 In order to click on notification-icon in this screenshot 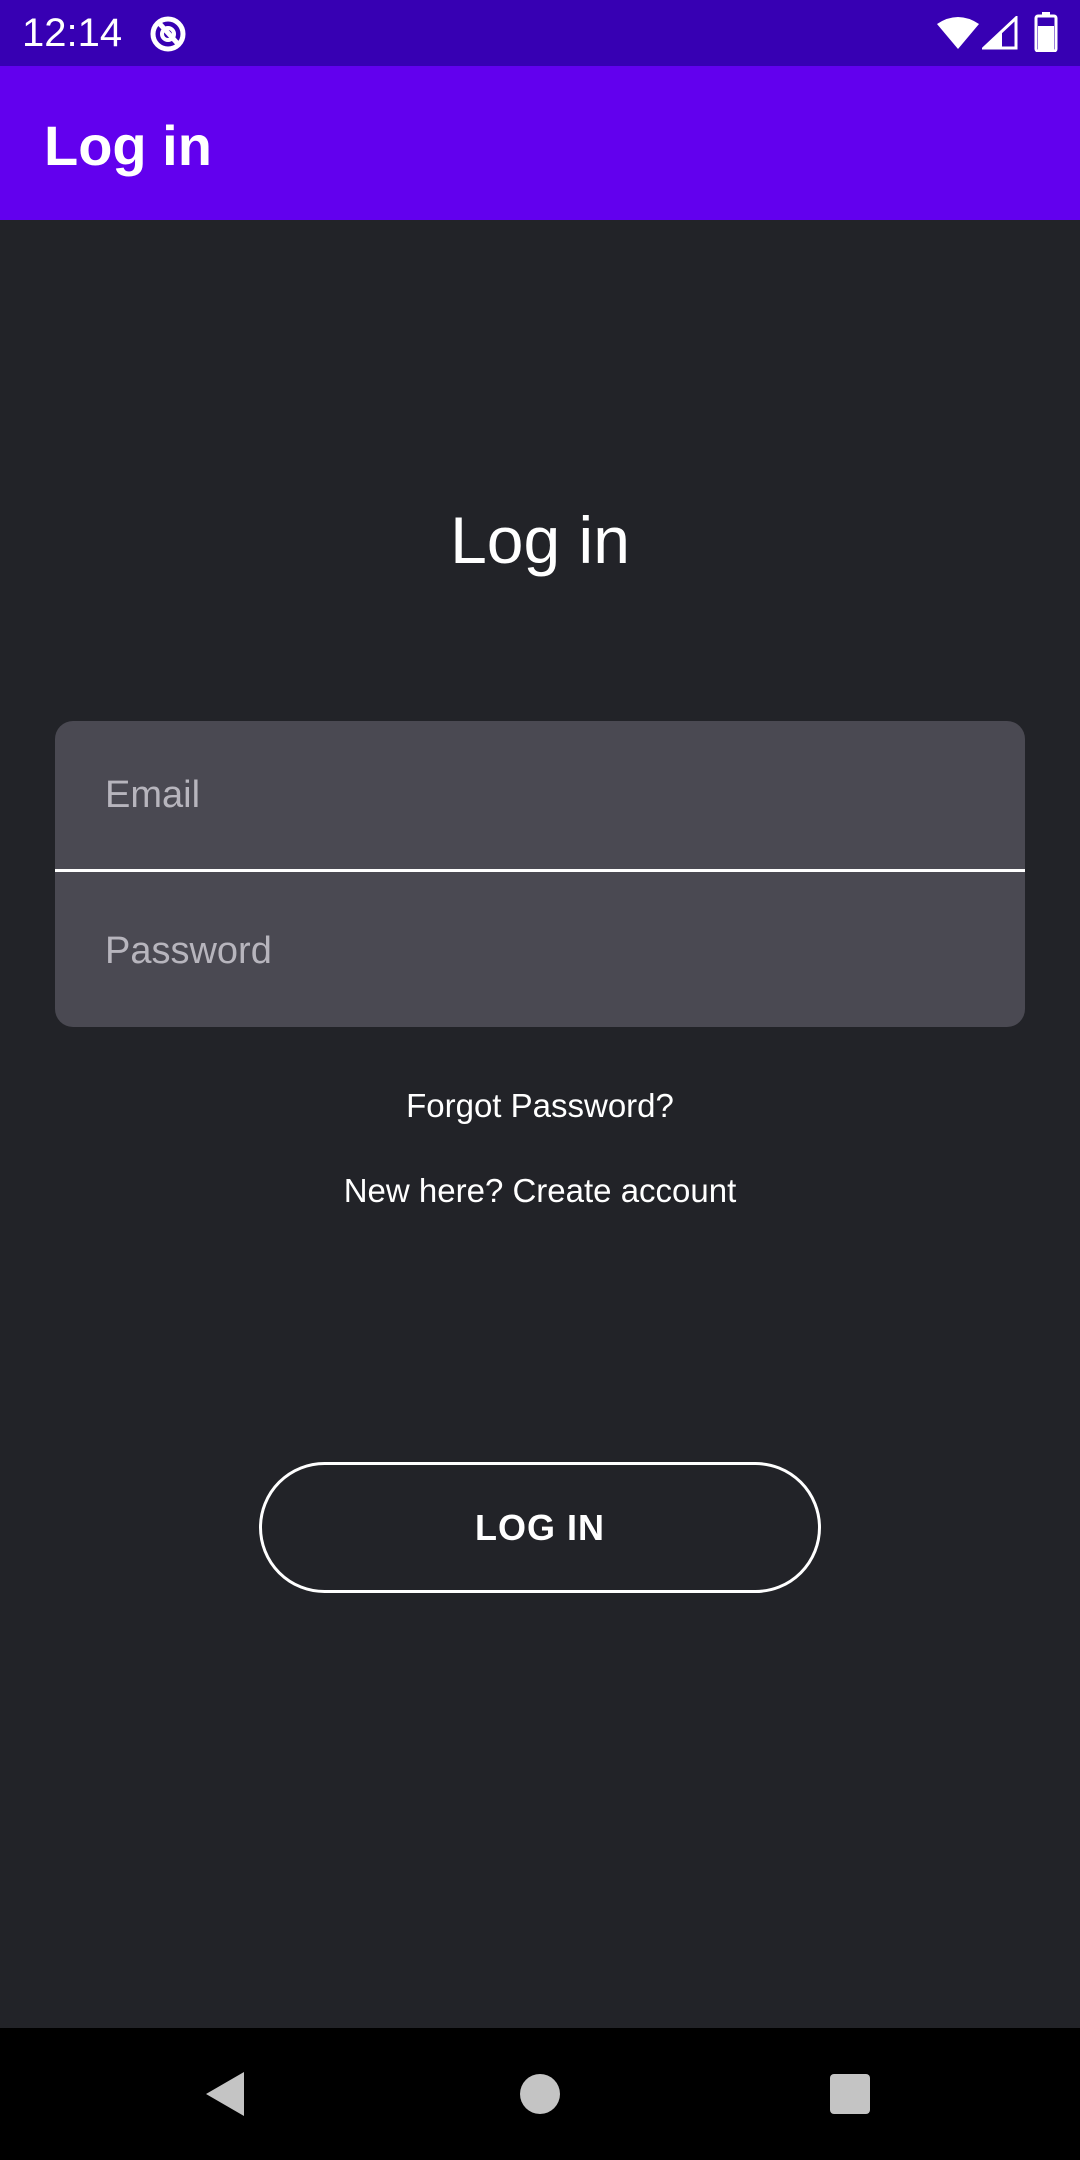, I will do `click(168, 34)`.